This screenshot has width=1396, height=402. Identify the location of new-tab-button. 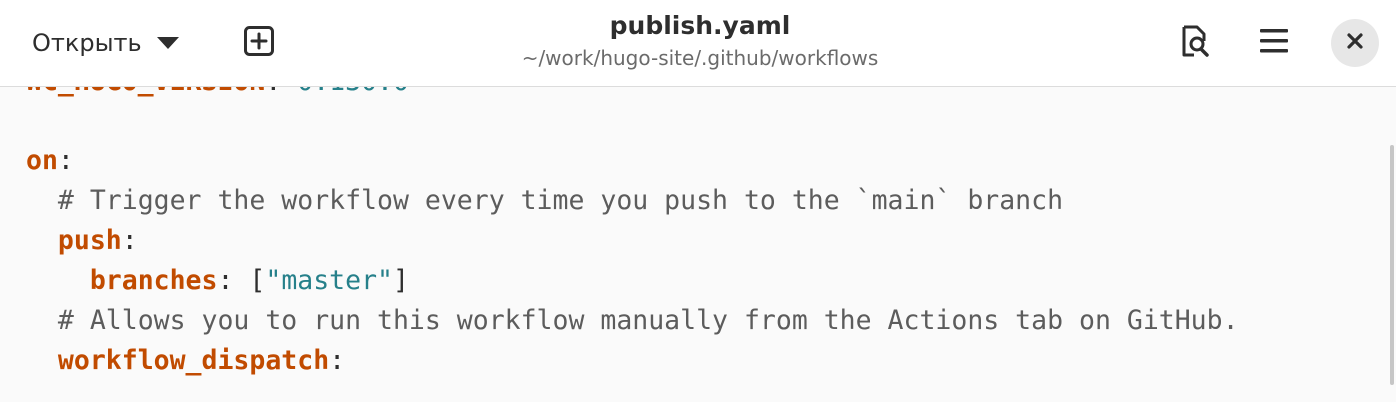
(259, 43).